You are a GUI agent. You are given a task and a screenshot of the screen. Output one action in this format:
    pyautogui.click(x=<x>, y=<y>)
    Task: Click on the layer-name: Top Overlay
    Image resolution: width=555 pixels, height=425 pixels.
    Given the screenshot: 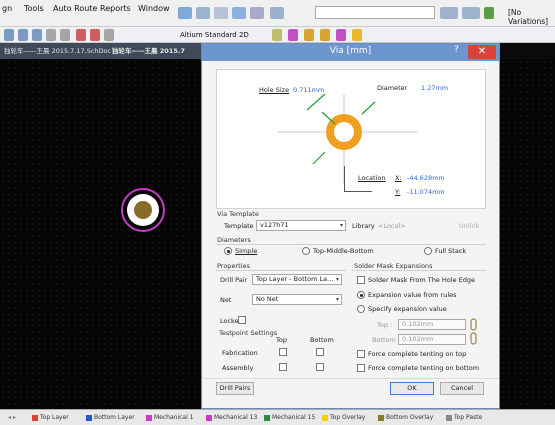 What is the action you would take?
    pyautogui.click(x=348, y=417)
    